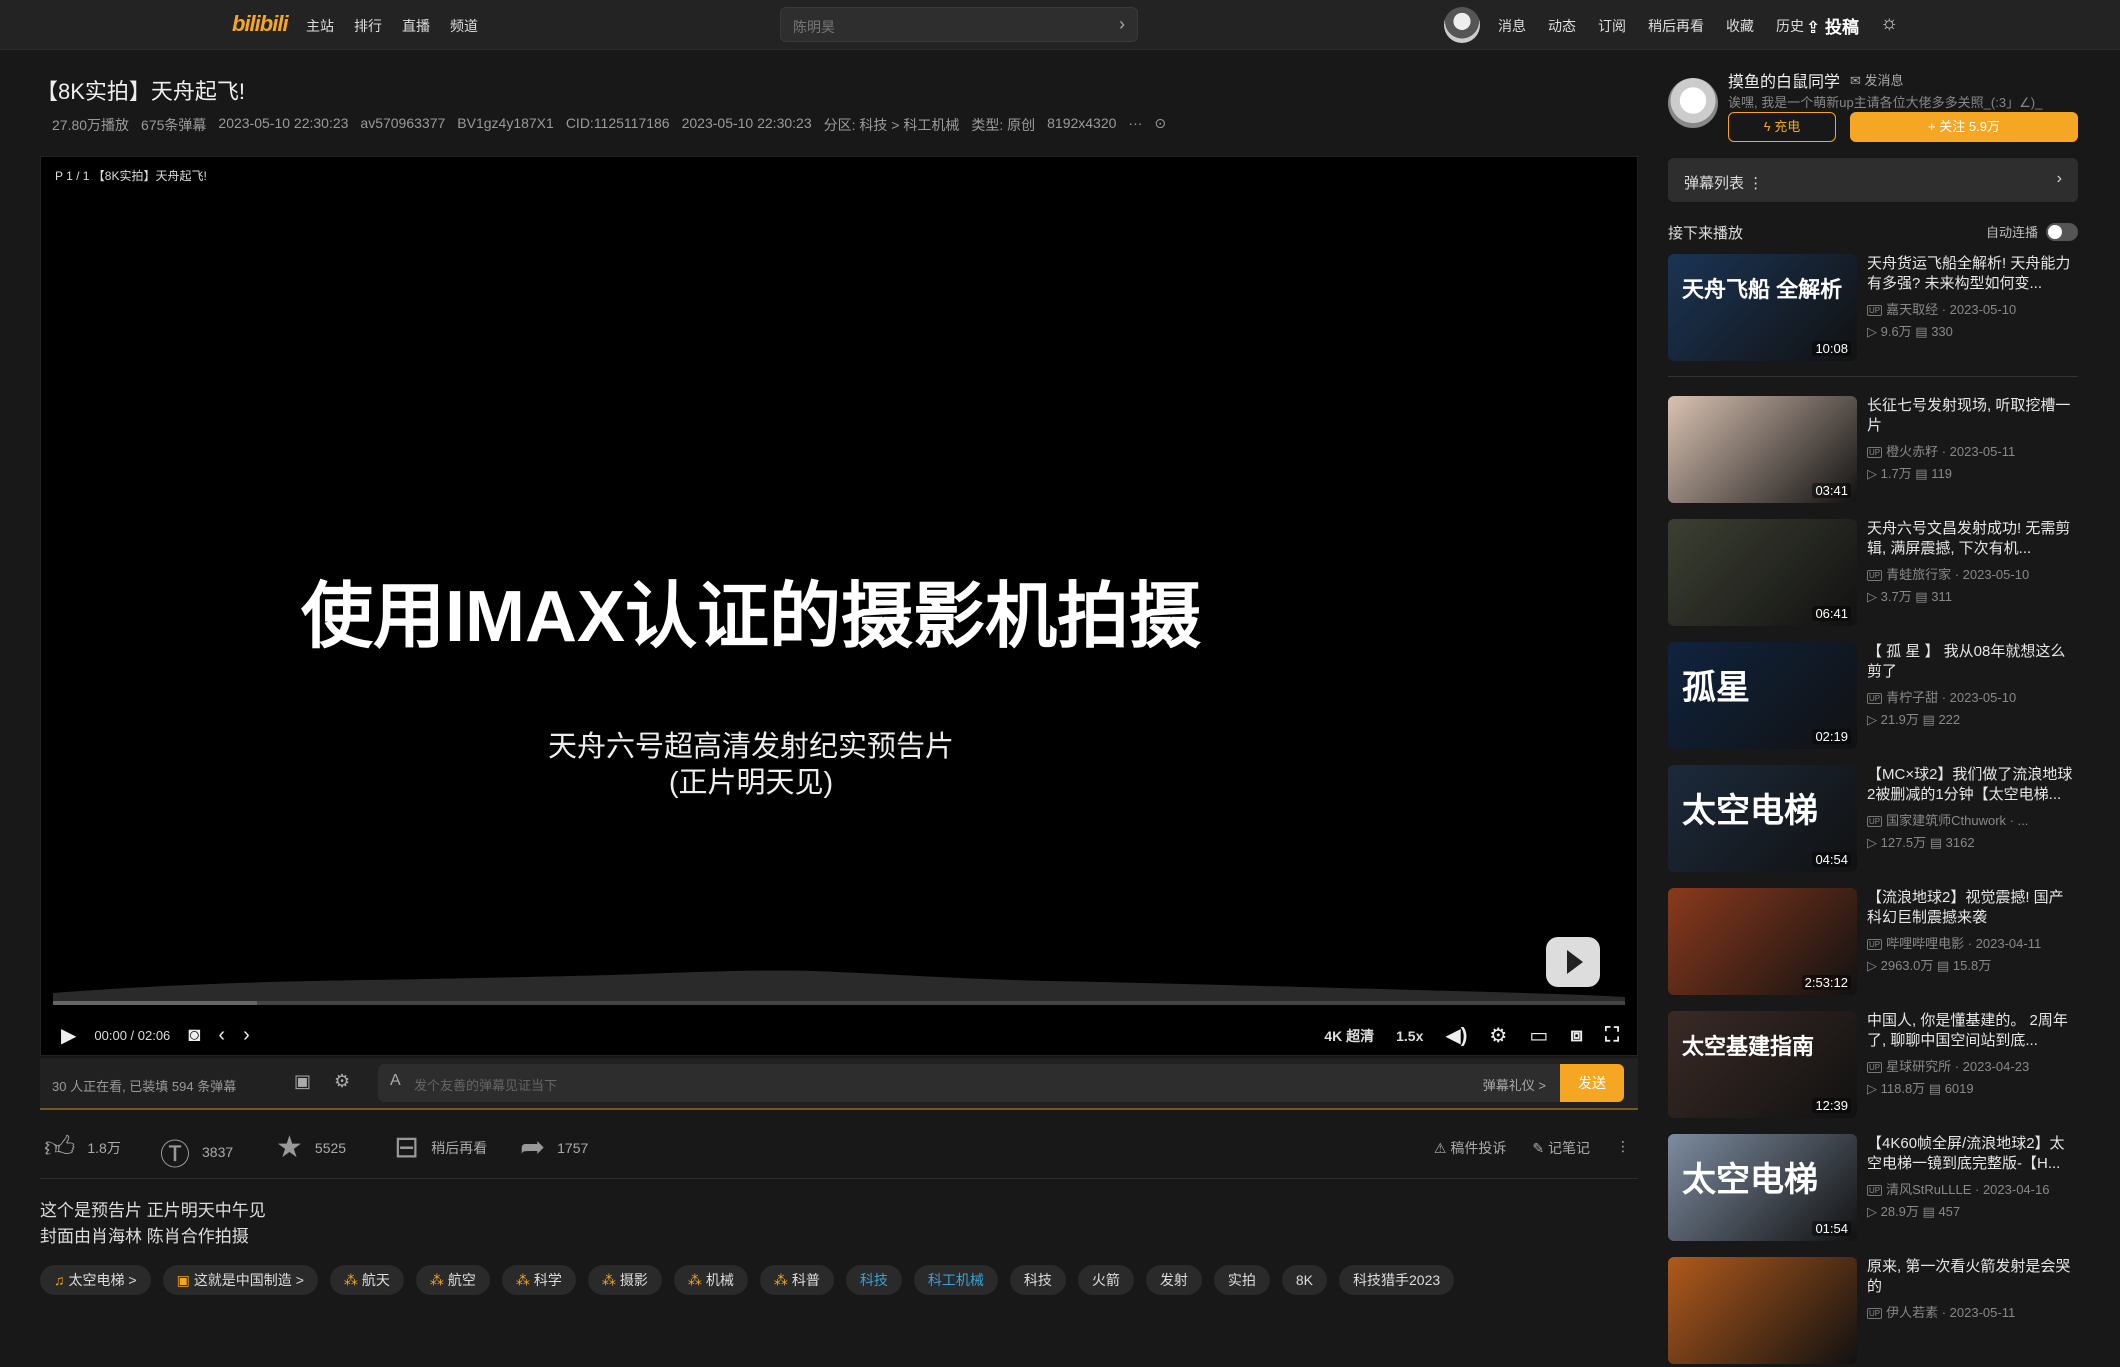 The height and width of the screenshot is (1367, 2120). I want to click on video-thumbnail: 太空电梯 01:54, so click(1762, 1187).